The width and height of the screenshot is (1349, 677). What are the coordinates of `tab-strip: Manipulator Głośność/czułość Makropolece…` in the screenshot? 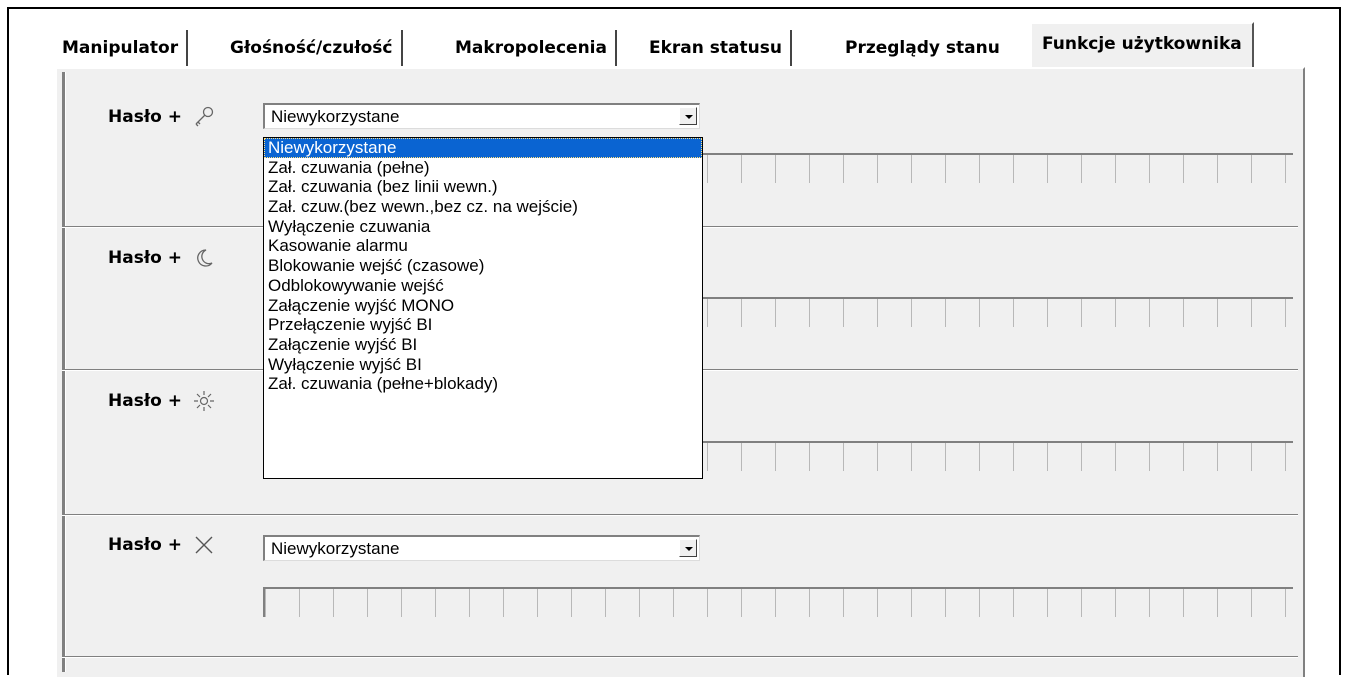 It's located at (675, 45).